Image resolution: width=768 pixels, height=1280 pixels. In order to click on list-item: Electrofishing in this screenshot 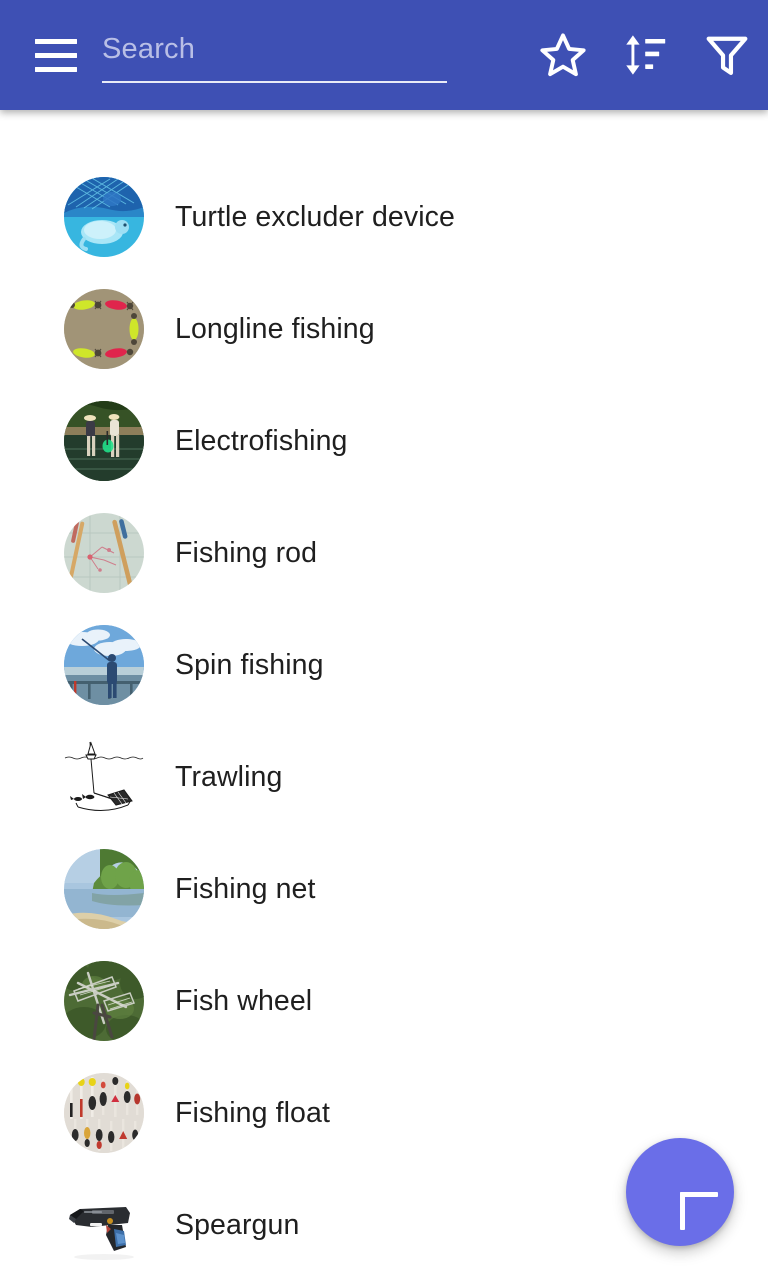, I will do `click(384, 441)`.